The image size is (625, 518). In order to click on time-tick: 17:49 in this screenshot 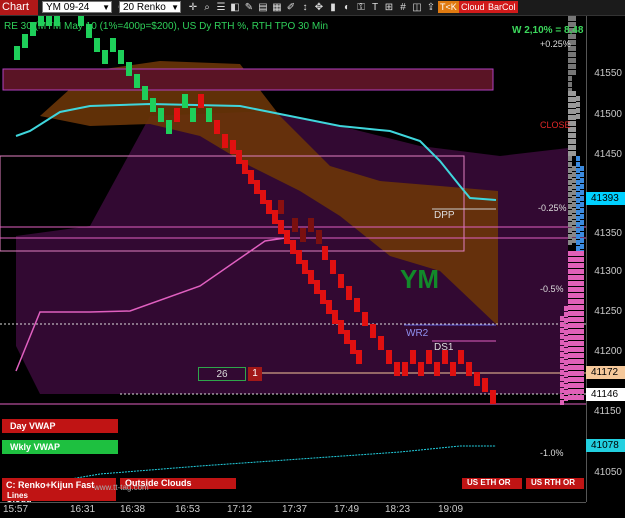, I will do `click(347, 509)`.